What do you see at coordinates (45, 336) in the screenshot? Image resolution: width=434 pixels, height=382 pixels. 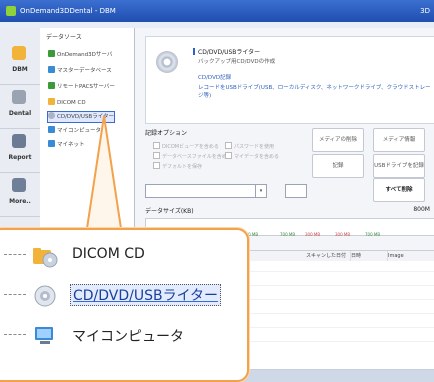 I see `computer-icon` at bounding box center [45, 336].